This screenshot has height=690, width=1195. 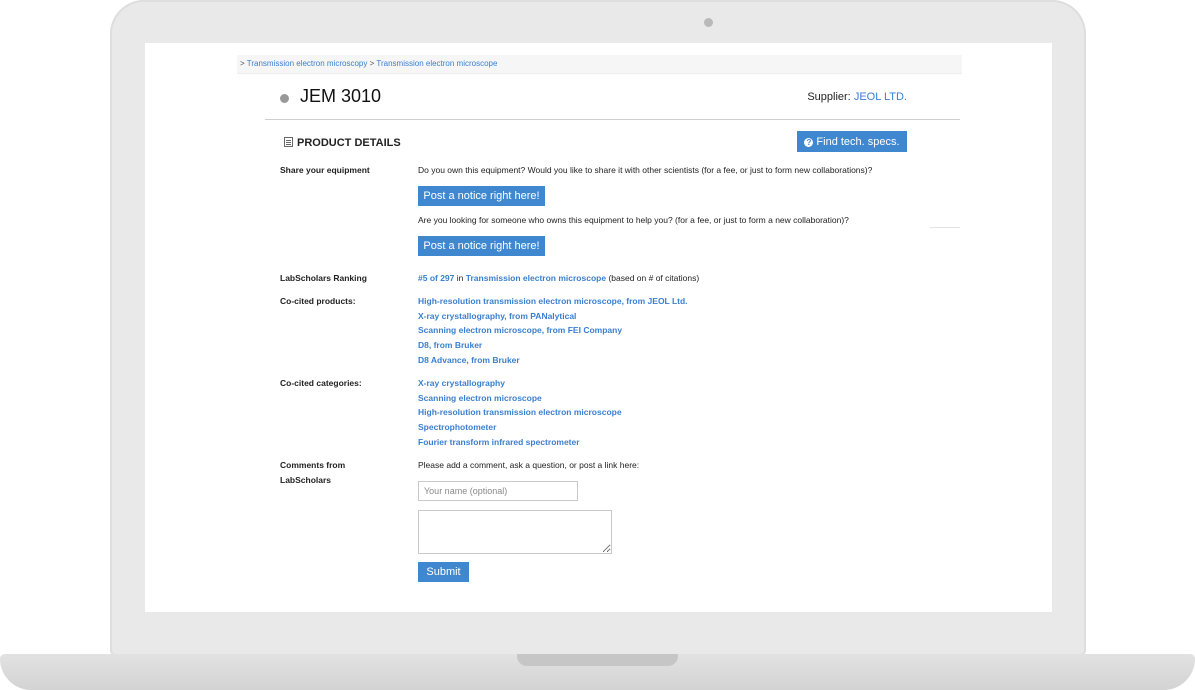 What do you see at coordinates (349, 143) in the screenshot?
I see `section-heading-label: PRODUCT DETAILS` at bounding box center [349, 143].